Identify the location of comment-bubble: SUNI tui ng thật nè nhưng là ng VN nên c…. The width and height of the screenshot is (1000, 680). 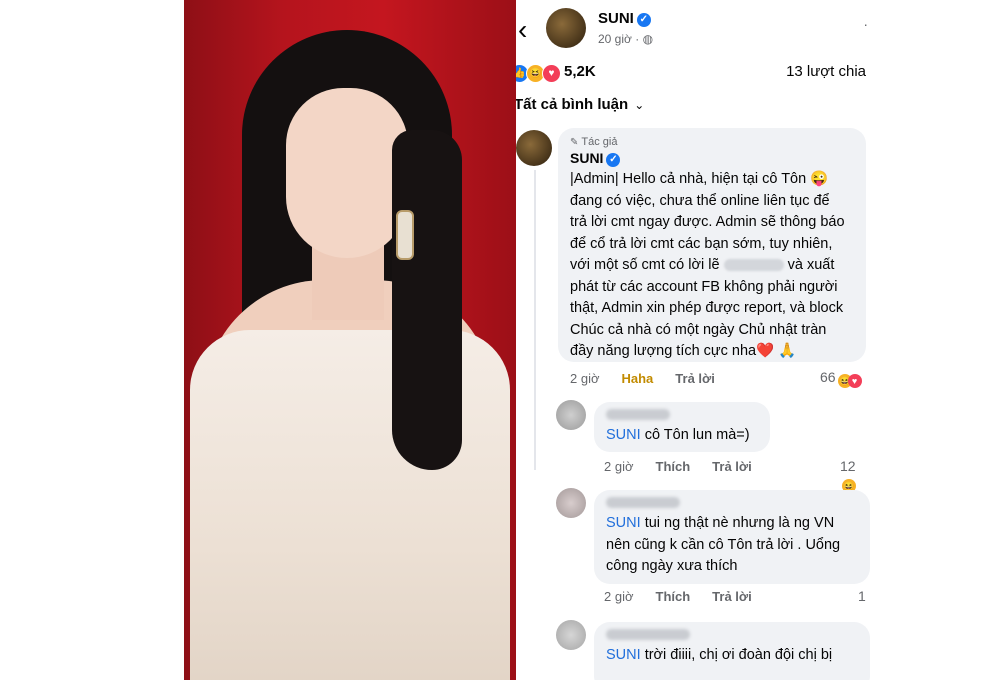
(732, 537).